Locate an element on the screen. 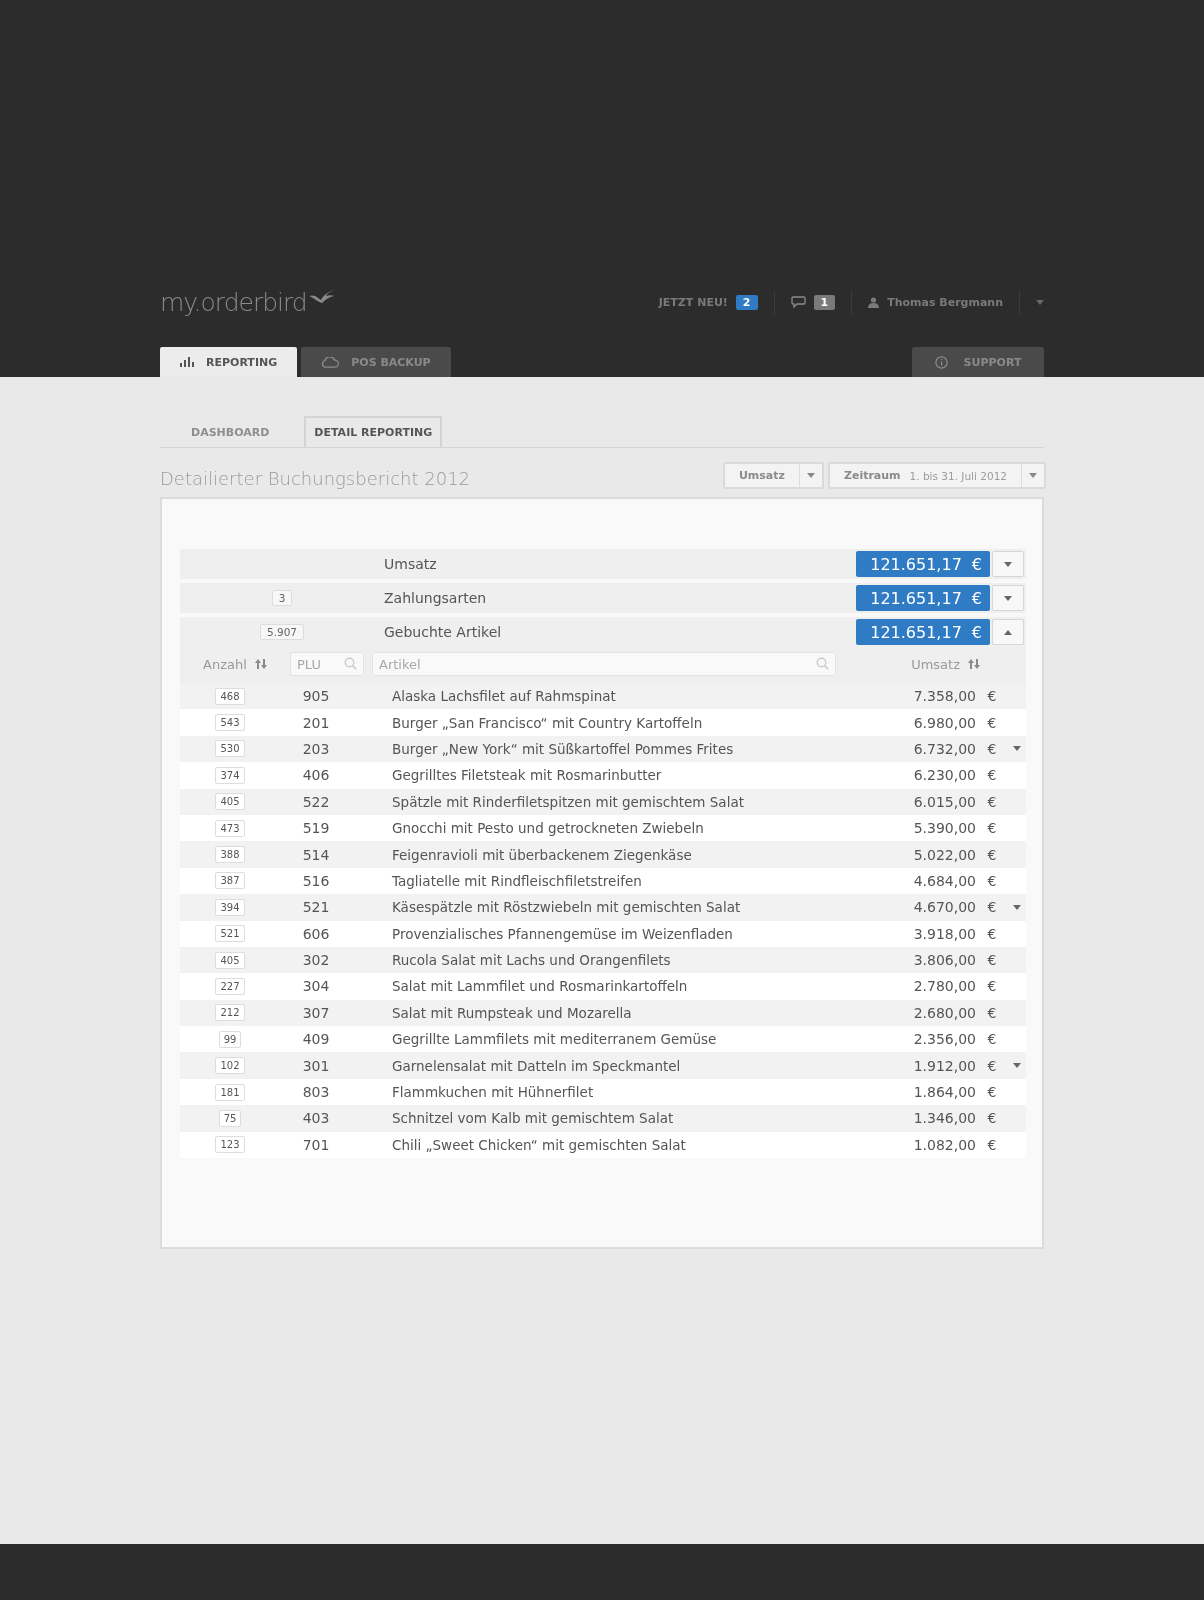 Image resolution: width=1204 pixels, height=1600 pixels. revenue-cell-text: 5.390,00 is located at coordinates (944, 828).